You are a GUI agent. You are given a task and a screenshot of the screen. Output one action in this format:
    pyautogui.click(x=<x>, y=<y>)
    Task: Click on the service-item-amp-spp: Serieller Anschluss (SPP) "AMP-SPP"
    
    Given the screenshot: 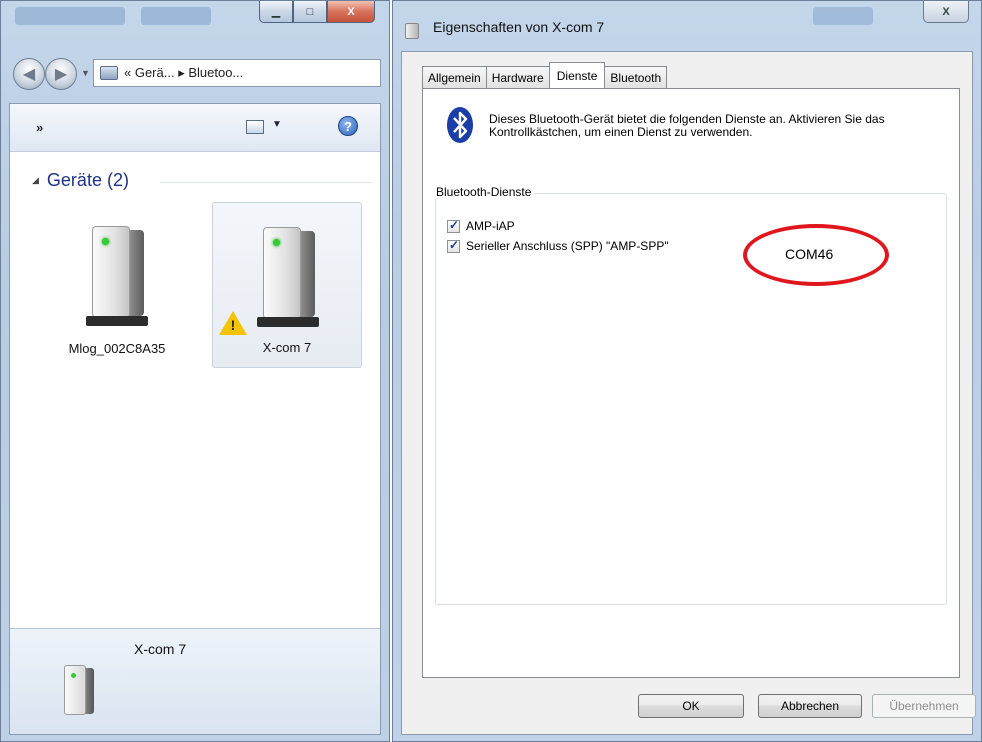 What is the action you would take?
    pyautogui.click(x=558, y=245)
    